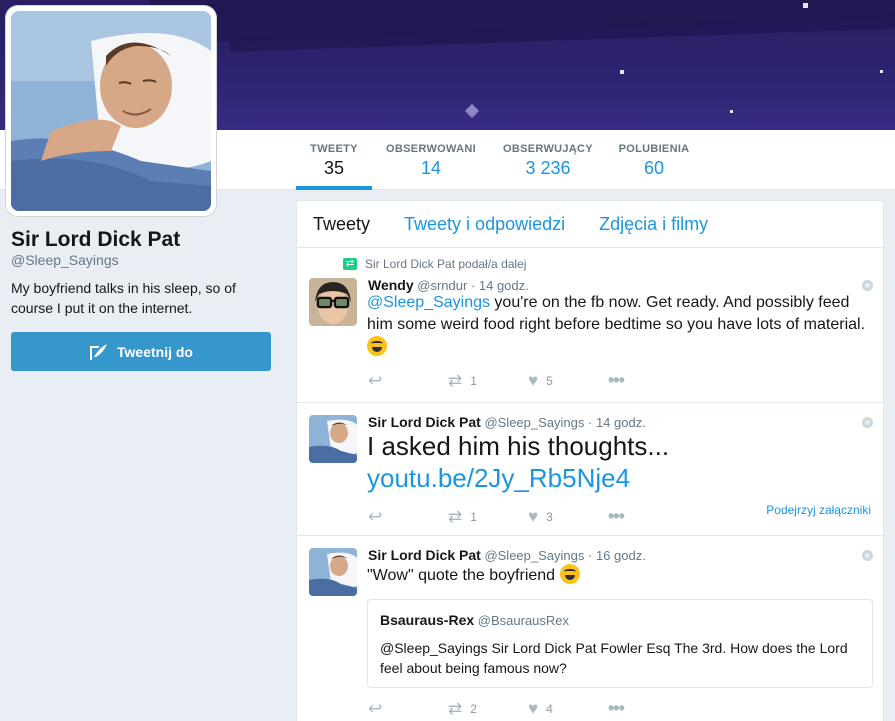  I want to click on like-count: 3, so click(549, 516).